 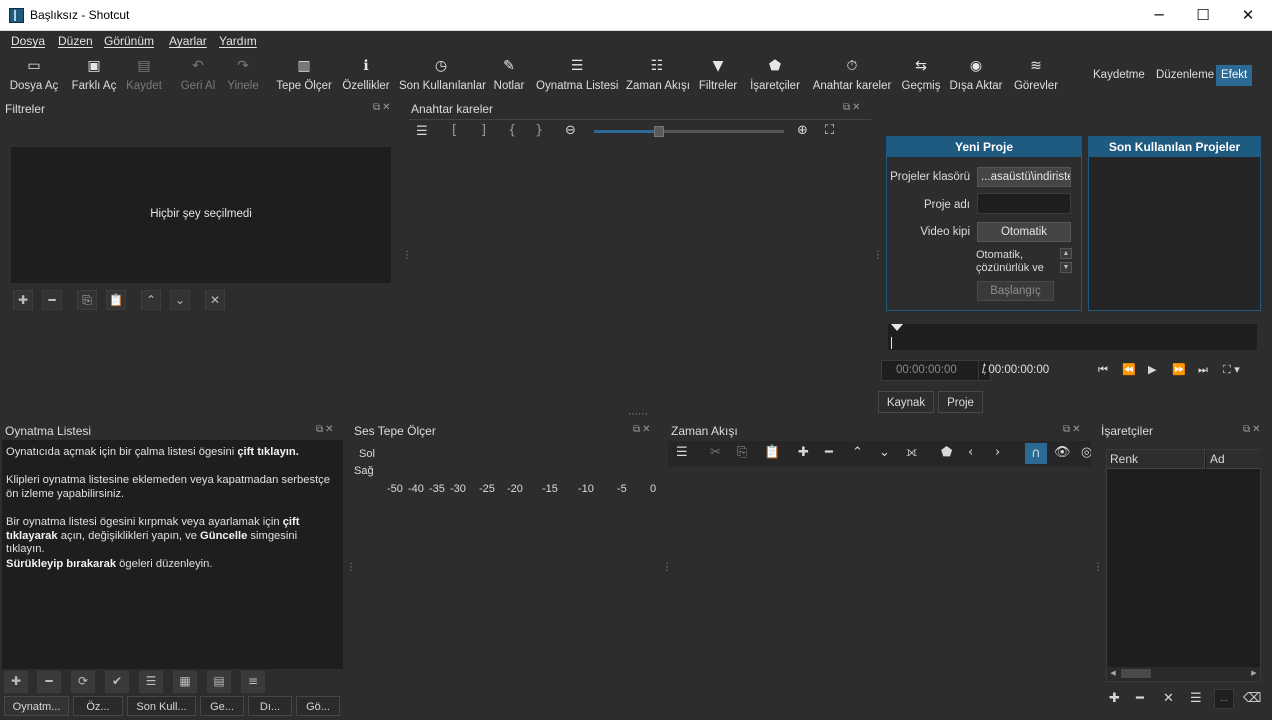 I want to click on timecode-input: 00:00:00:00 ▲ ▼, so click(x=936, y=370).